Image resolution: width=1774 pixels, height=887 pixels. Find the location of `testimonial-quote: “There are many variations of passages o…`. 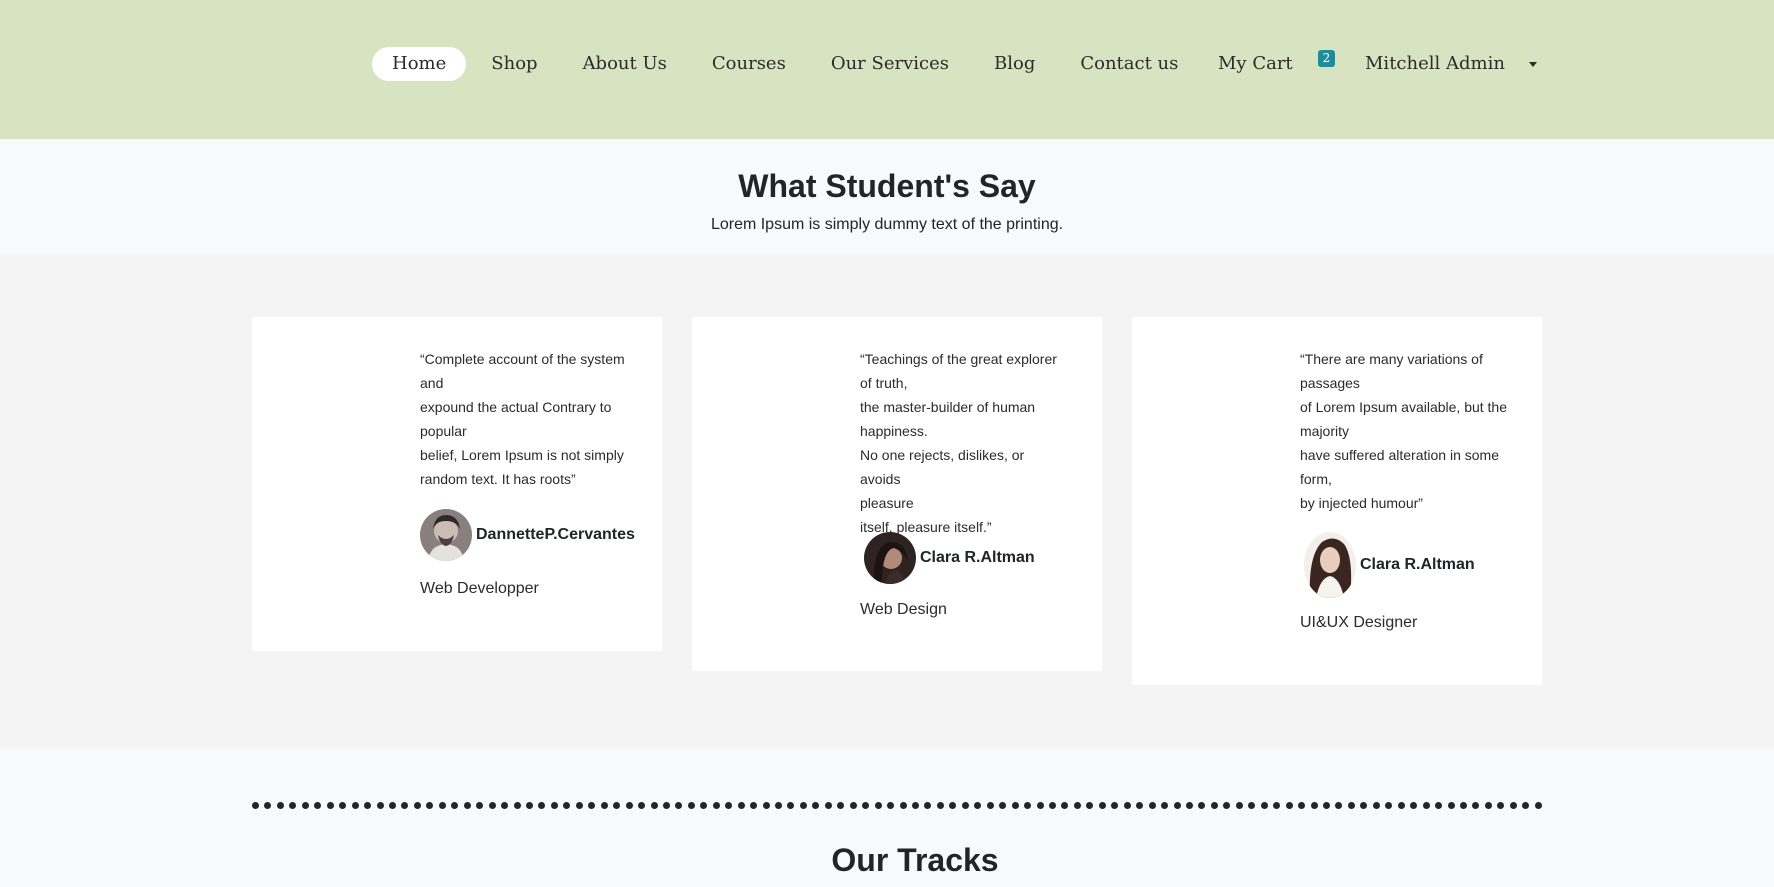

testimonial-quote: “There are many variations of passages o… is located at coordinates (1404, 431).